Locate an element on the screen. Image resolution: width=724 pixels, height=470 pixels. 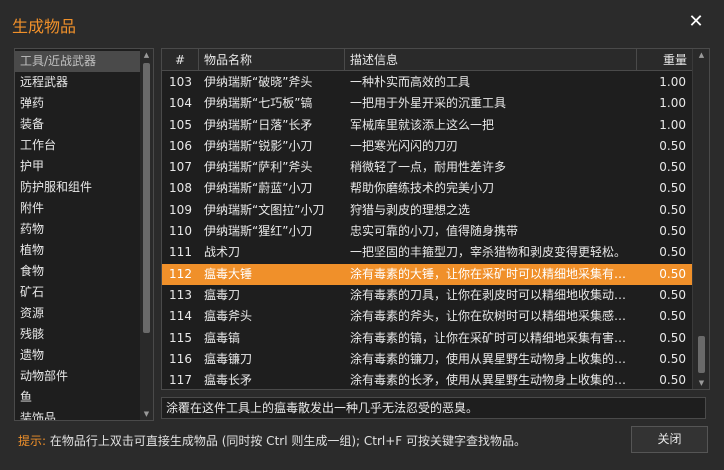
table-row: 107 伊纳瑞斯“萨利”斧头 稍微轻了一点，耐用性差许多 0.50 is located at coordinates (427, 167).